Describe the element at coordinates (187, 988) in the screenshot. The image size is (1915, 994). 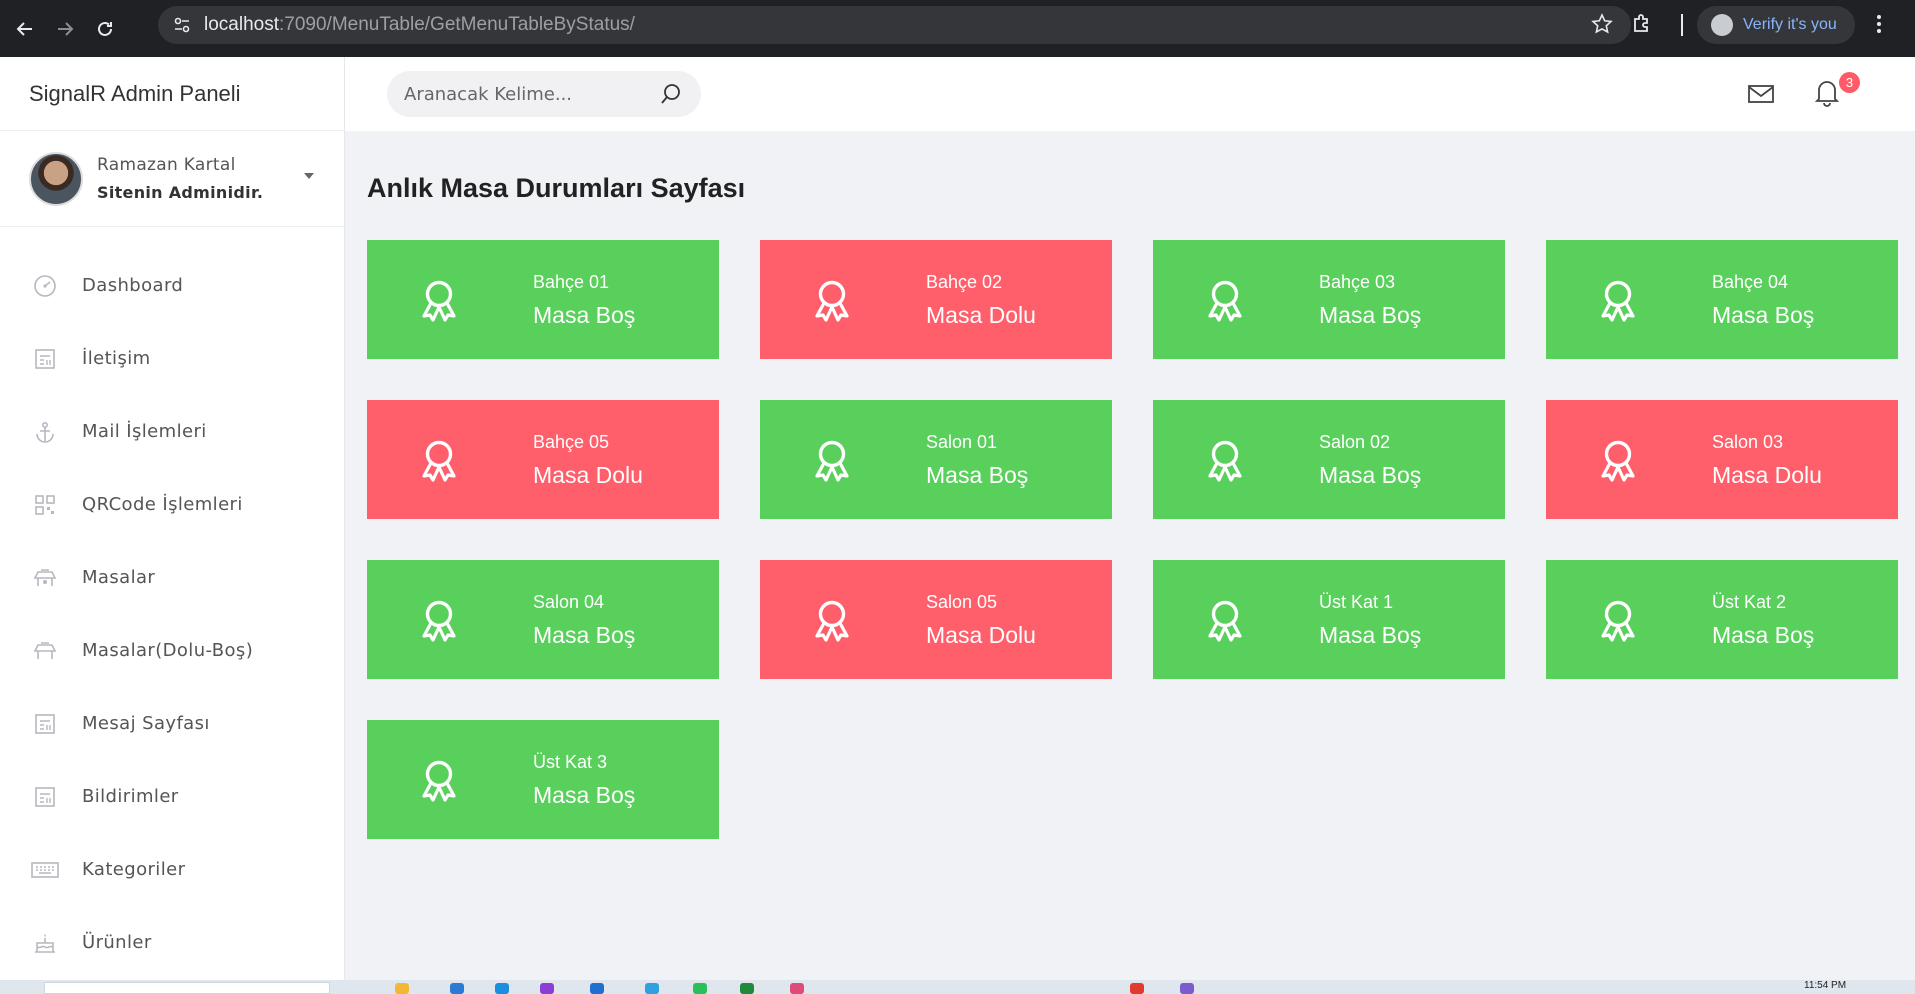
I see `taskbar-search` at that location.